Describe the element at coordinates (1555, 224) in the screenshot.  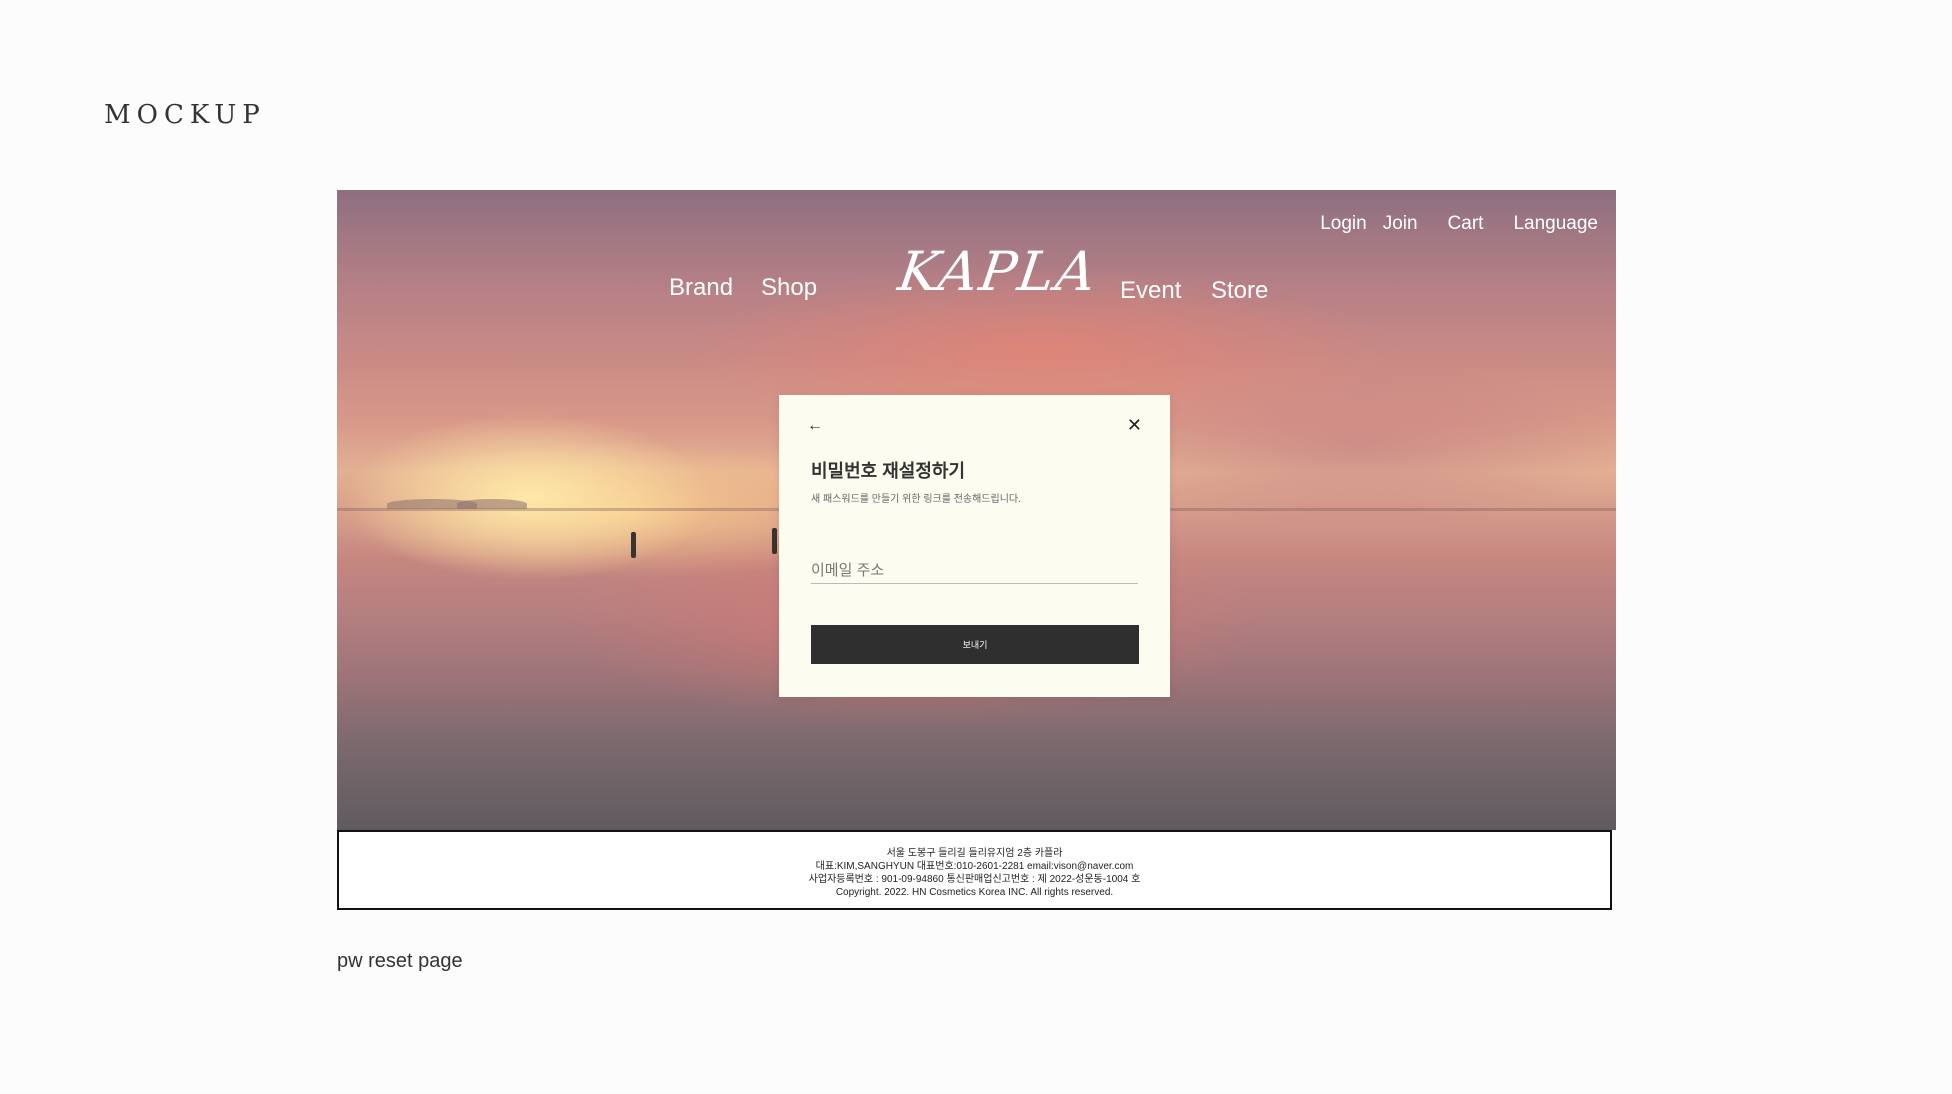
I see `language-link: Language` at that location.